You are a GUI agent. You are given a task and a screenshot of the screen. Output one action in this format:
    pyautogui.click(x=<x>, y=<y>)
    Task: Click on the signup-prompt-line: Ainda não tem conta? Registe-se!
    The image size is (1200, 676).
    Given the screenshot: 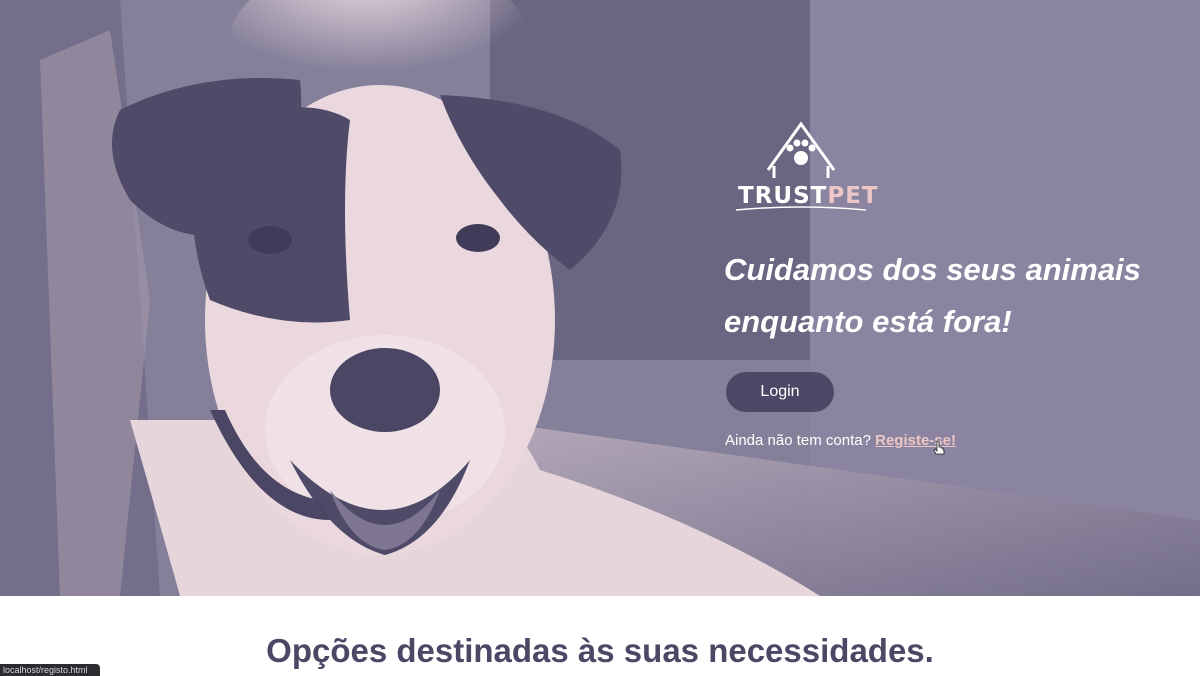 What is the action you would take?
    pyautogui.click(x=840, y=440)
    